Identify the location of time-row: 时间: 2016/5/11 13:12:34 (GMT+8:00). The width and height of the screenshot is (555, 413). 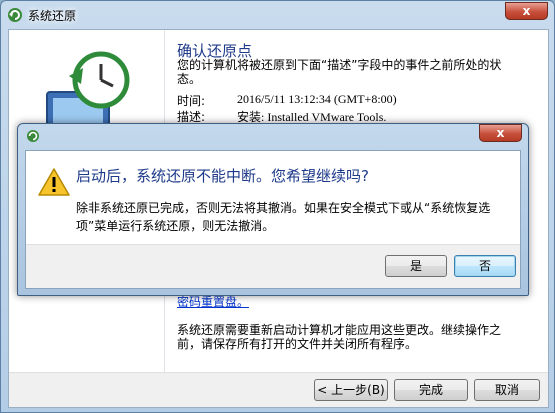
(287, 100).